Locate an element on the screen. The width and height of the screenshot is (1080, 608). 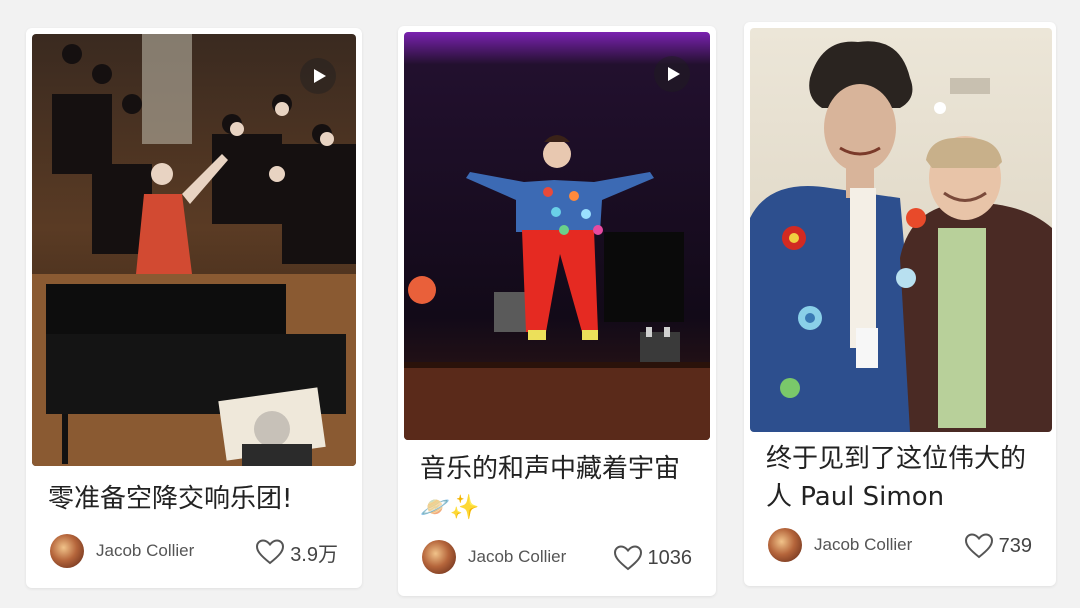
planet-sparkles-emoji-icon: 🪐✨ is located at coordinates (450, 507).